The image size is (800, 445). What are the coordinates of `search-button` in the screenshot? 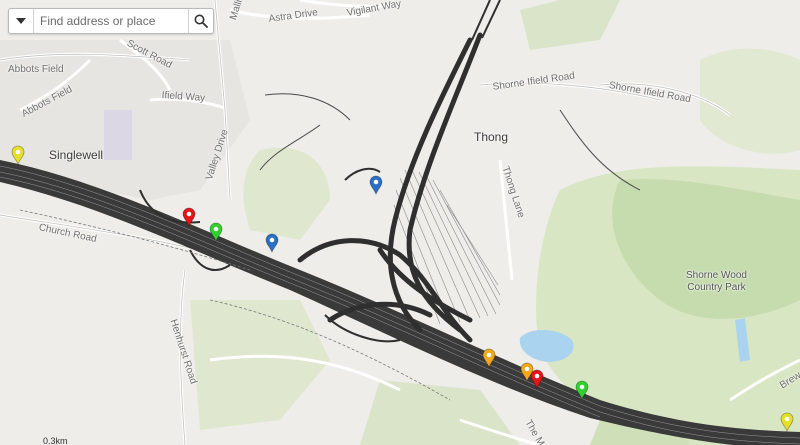 It's located at (200, 21).